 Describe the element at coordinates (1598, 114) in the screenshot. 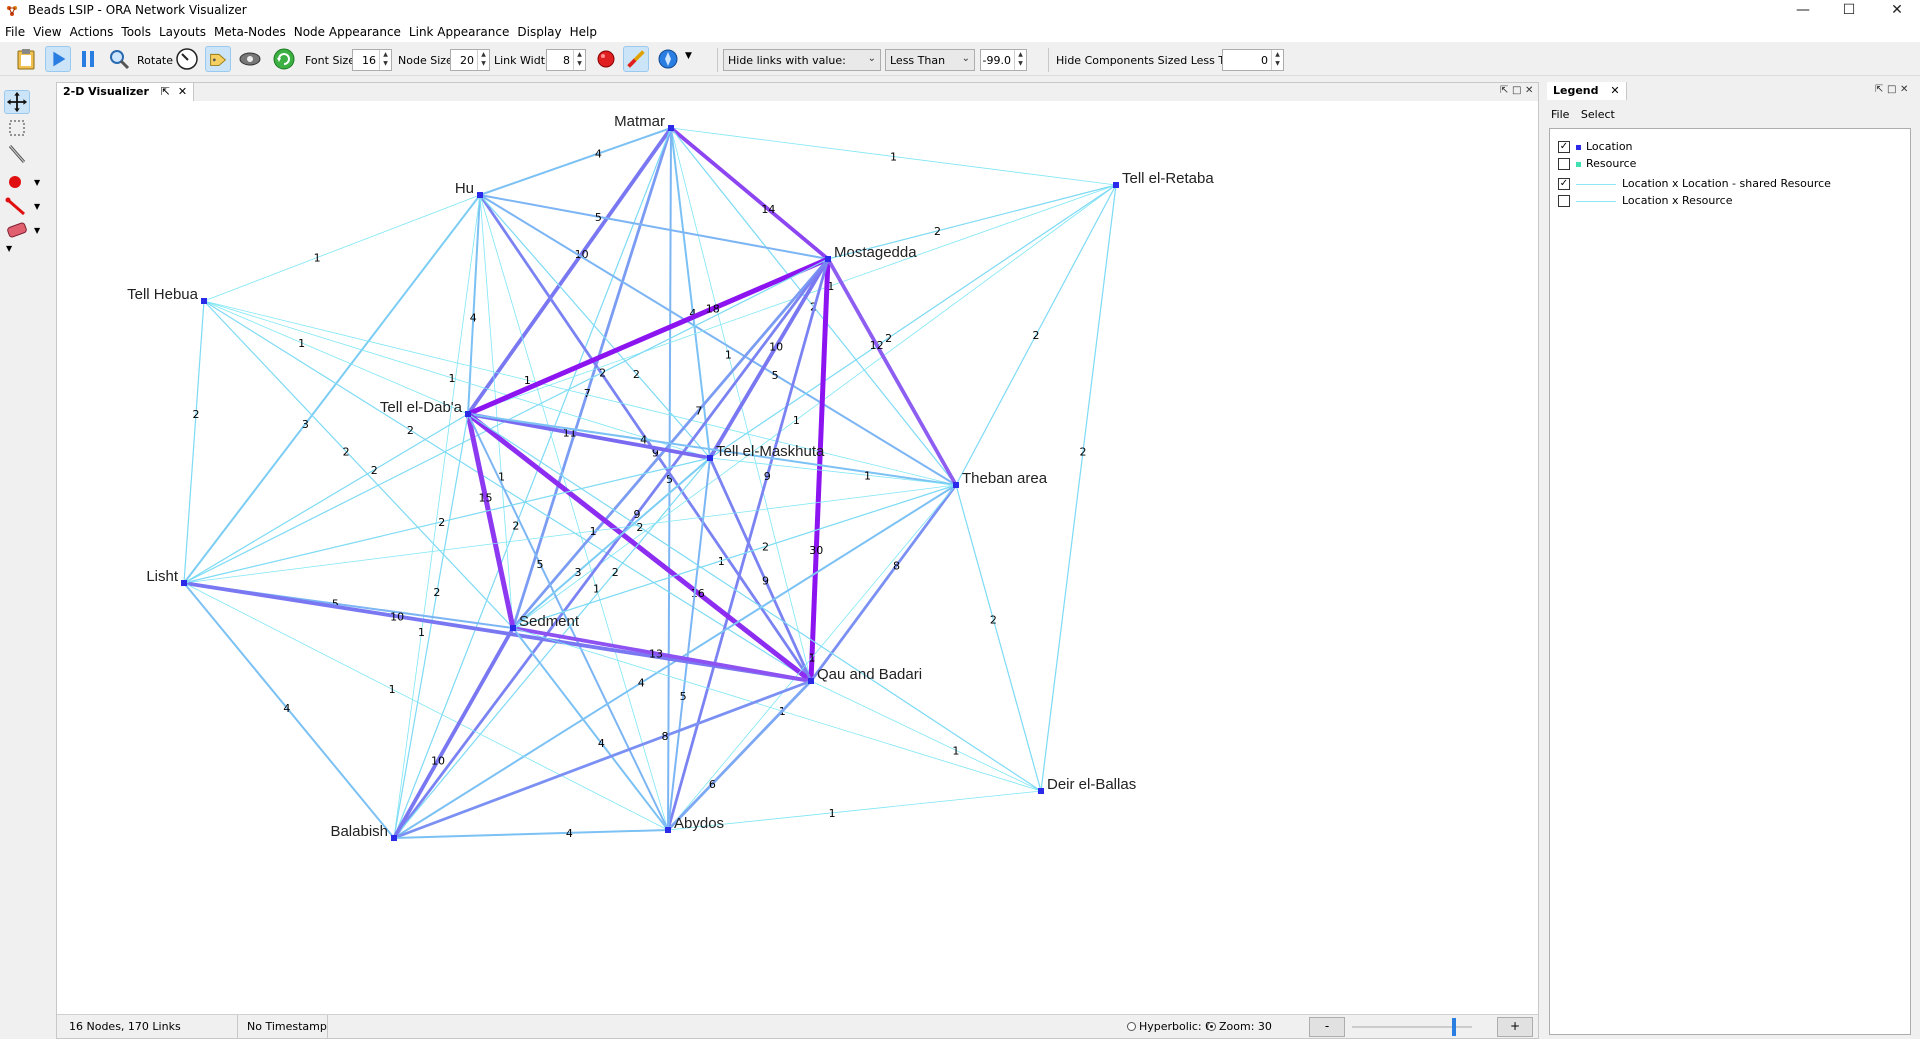

I see `legend-menu-select: Select` at that location.